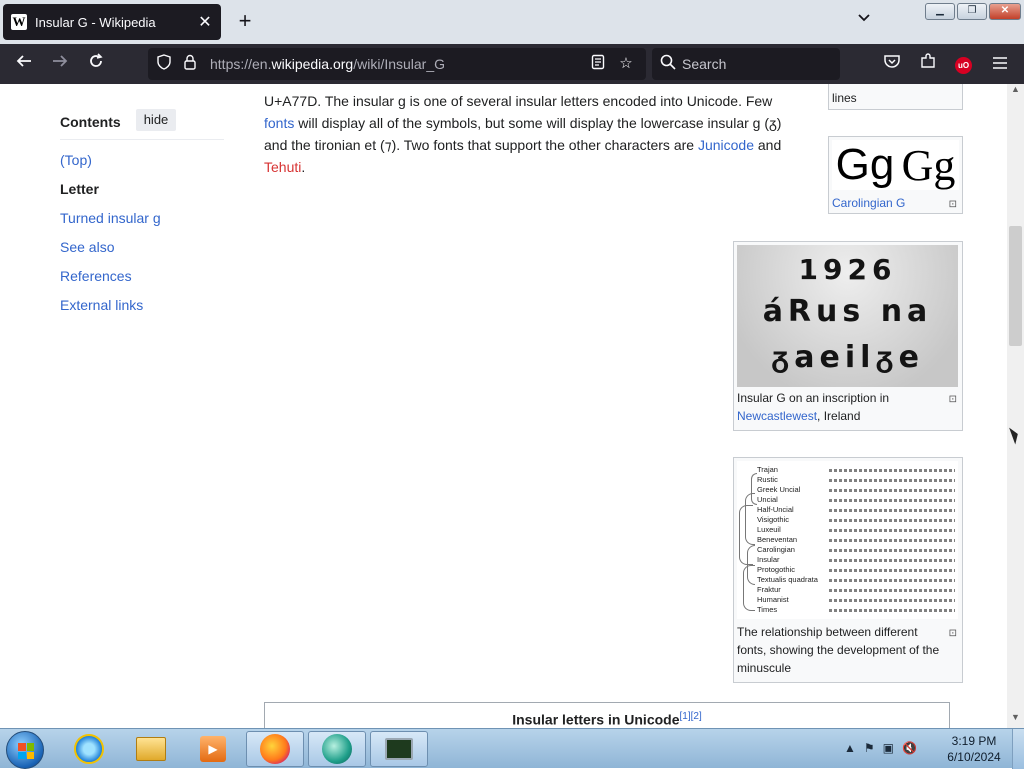 The width and height of the screenshot is (1024, 769). What do you see at coordinates (1015, 406) in the screenshot?
I see `vertical-scrollbar: ▲ ▼` at bounding box center [1015, 406].